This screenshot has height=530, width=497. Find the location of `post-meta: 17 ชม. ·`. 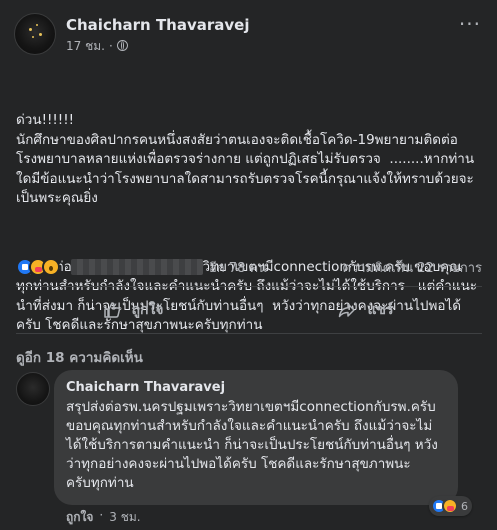

post-meta: 17 ชม. · is located at coordinates (158, 46).